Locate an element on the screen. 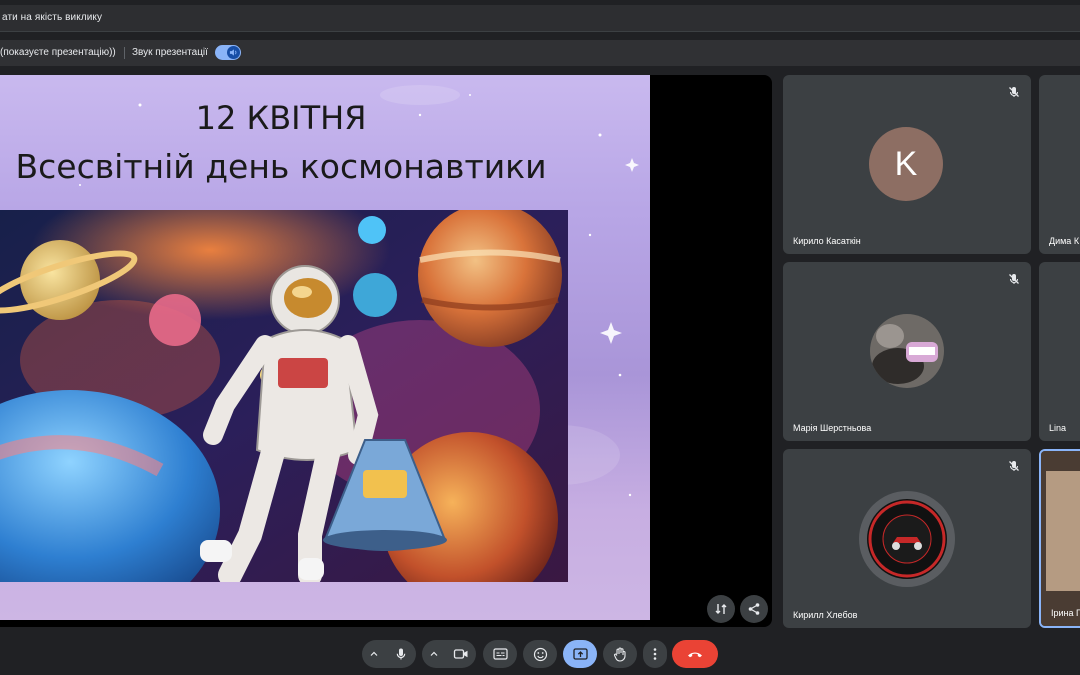 The height and width of the screenshot is (675, 1080). emoji-icon is located at coordinates (540, 654).